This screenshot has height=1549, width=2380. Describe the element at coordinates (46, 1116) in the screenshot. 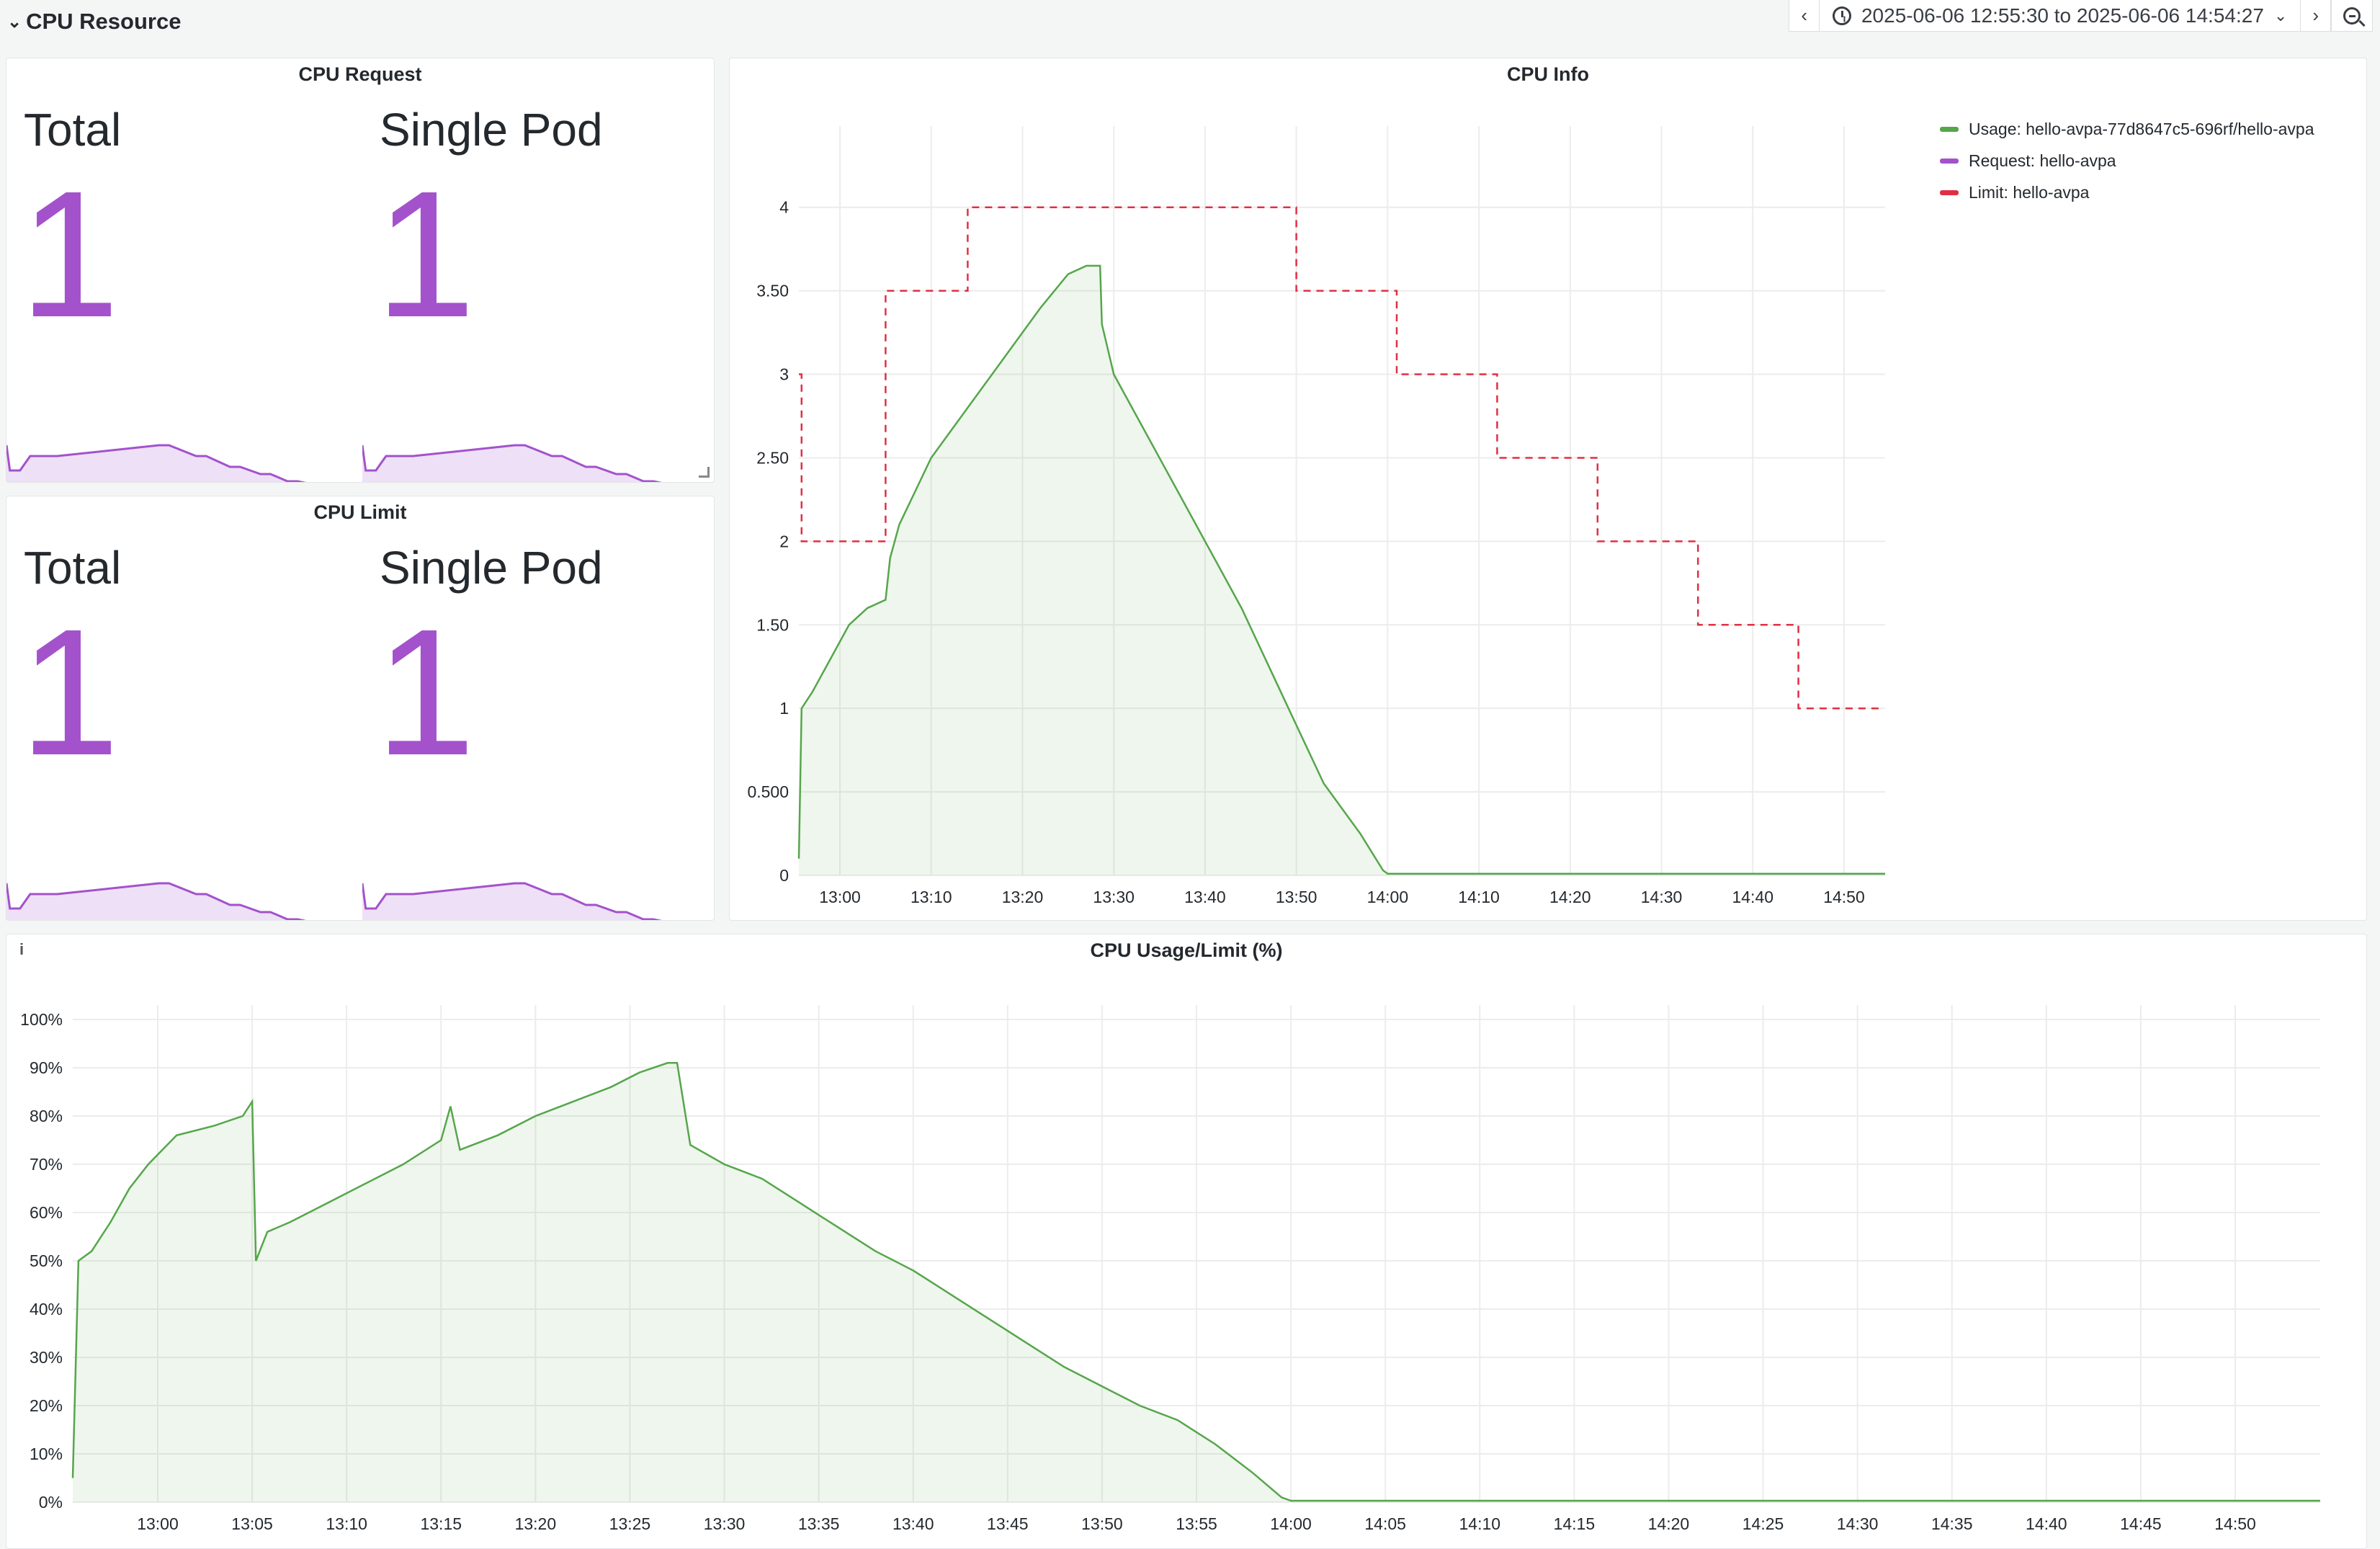

I see `y-tick-label: 80%` at that location.